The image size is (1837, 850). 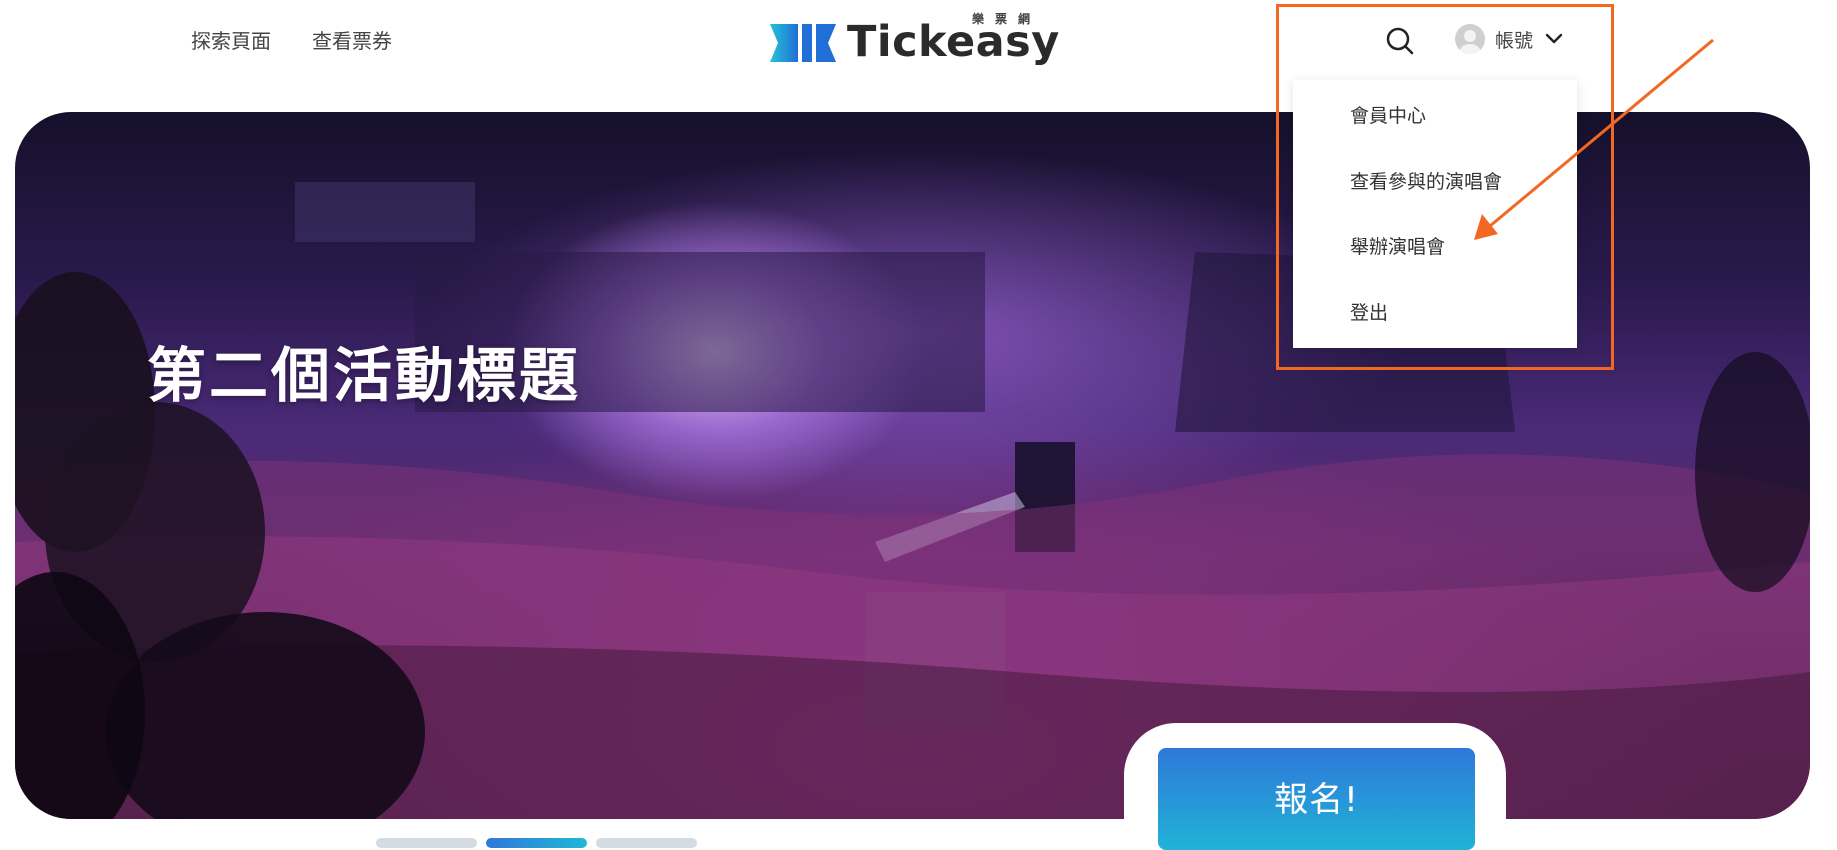 I want to click on account-menu-toggle: 帳號, so click(x=1510, y=39).